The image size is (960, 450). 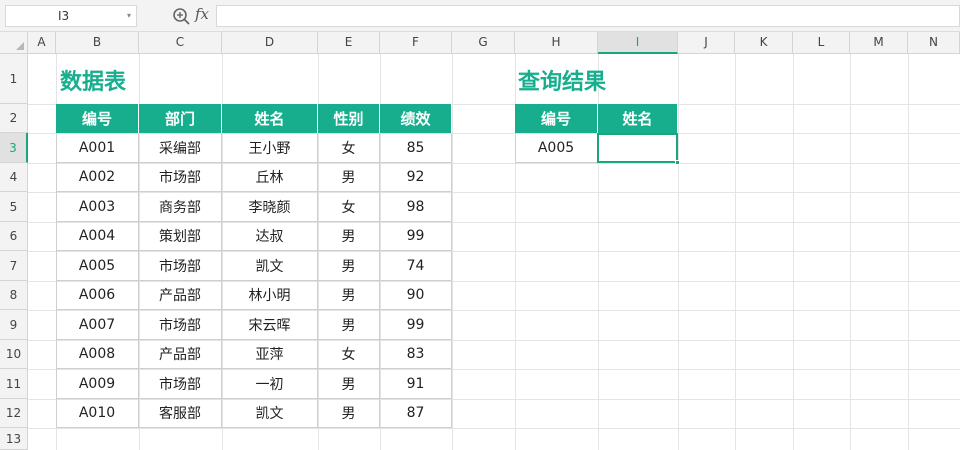 I want to click on column-header-h: H, so click(x=556, y=43).